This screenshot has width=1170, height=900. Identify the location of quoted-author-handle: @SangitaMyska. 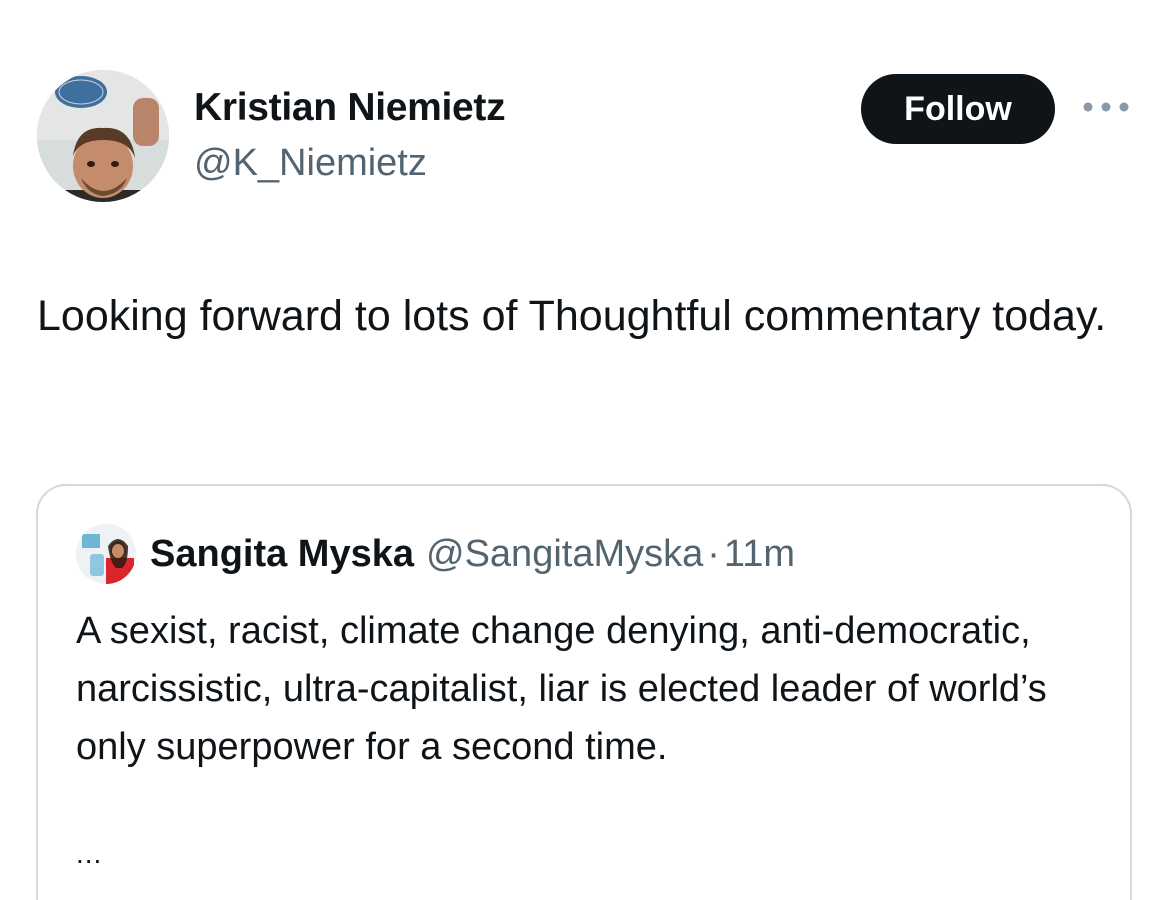
(564, 554).